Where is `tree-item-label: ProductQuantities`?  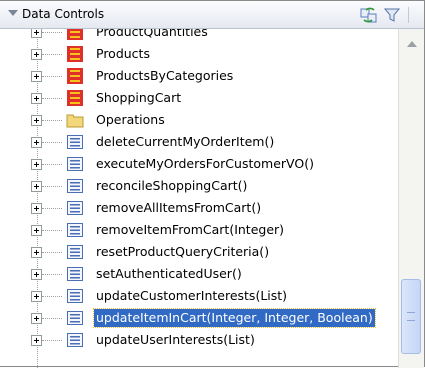
tree-item-label: ProductQuantities is located at coordinates (152, 35).